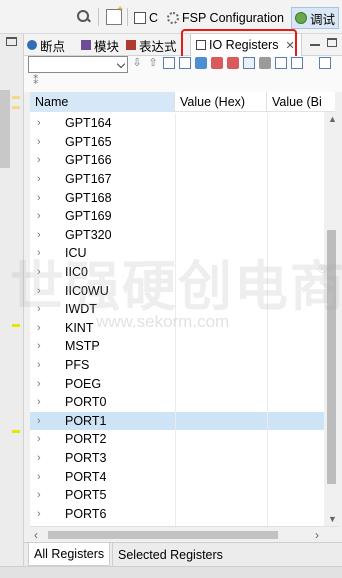  What do you see at coordinates (332, 519) in the screenshot?
I see `scroll-down-icon: ▼` at bounding box center [332, 519].